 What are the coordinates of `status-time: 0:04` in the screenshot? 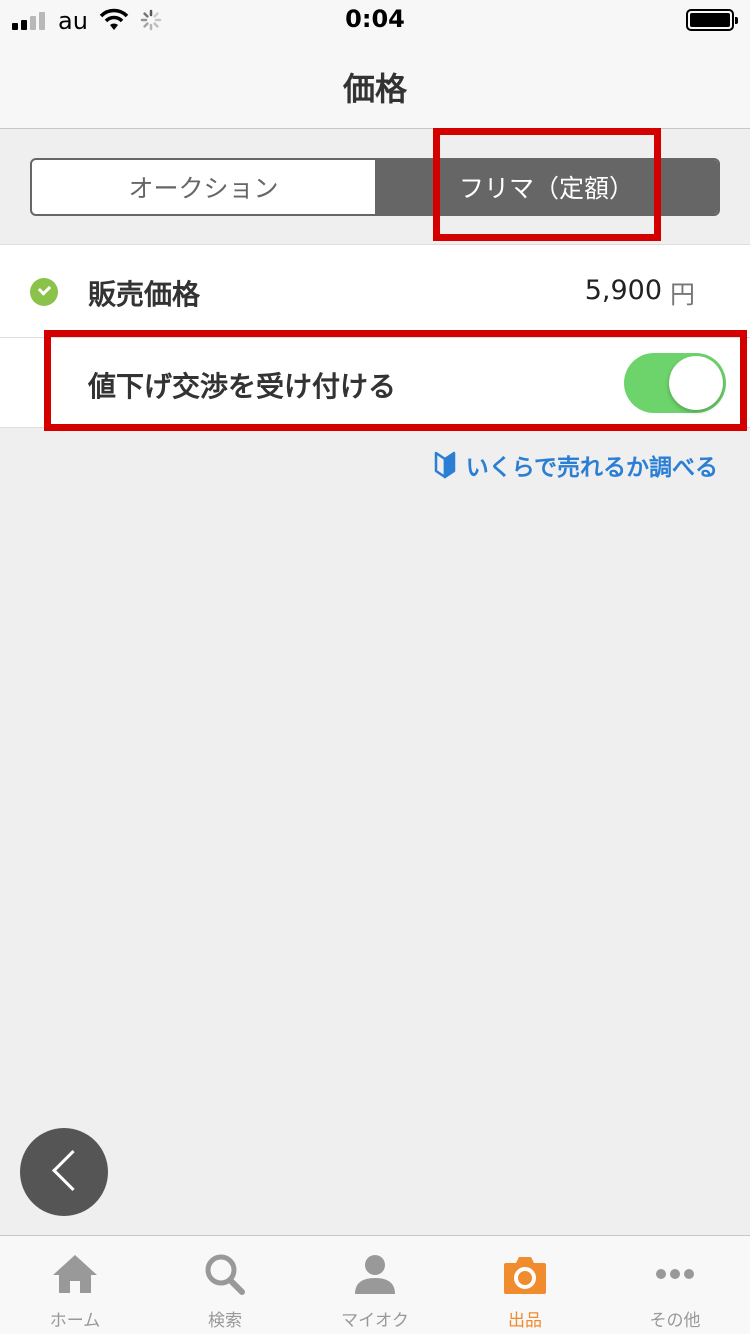 It's located at (375, 19).